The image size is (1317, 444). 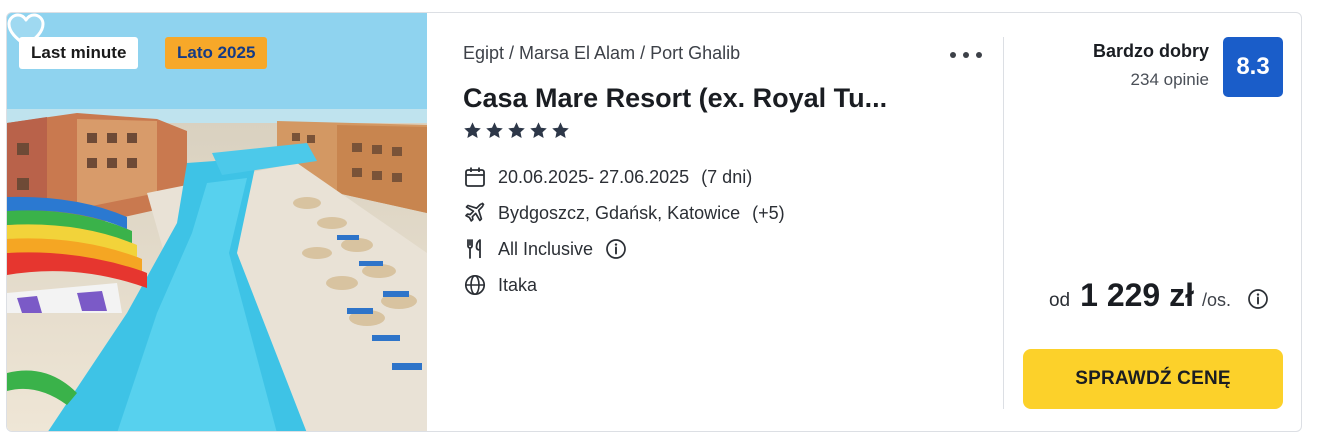 What do you see at coordinates (216, 53) in the screenshot?
I see `season-badge: Lato 2025` at bounding box center [216, 53].